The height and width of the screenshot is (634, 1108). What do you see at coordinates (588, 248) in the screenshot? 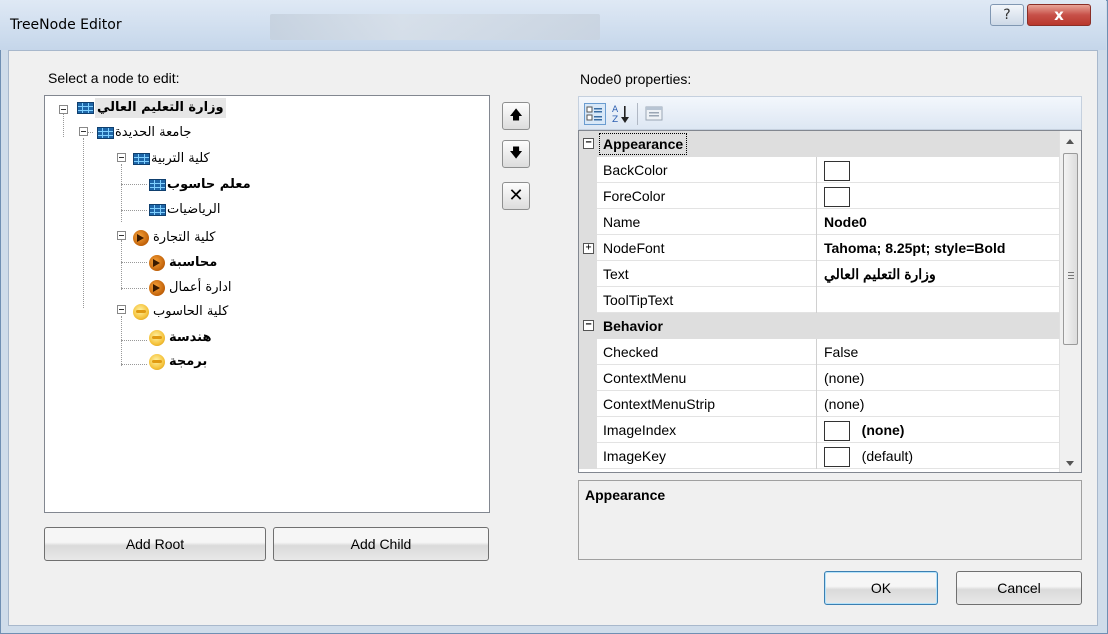
I see `expand-icon: +` at bounding box center [588, 248].